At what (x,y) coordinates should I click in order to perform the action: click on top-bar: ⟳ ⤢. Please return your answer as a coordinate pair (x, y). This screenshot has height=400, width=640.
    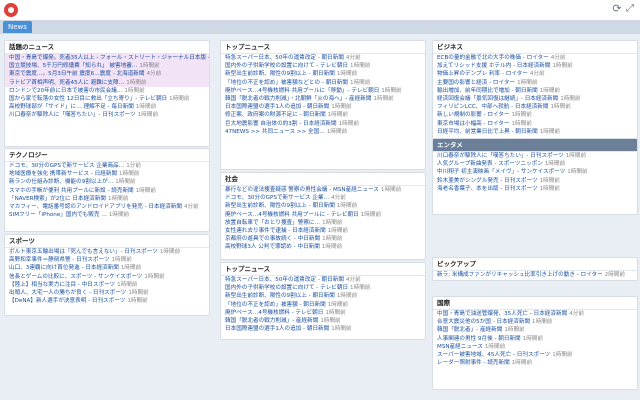
    Looking at the image, I should click on (320, 10).